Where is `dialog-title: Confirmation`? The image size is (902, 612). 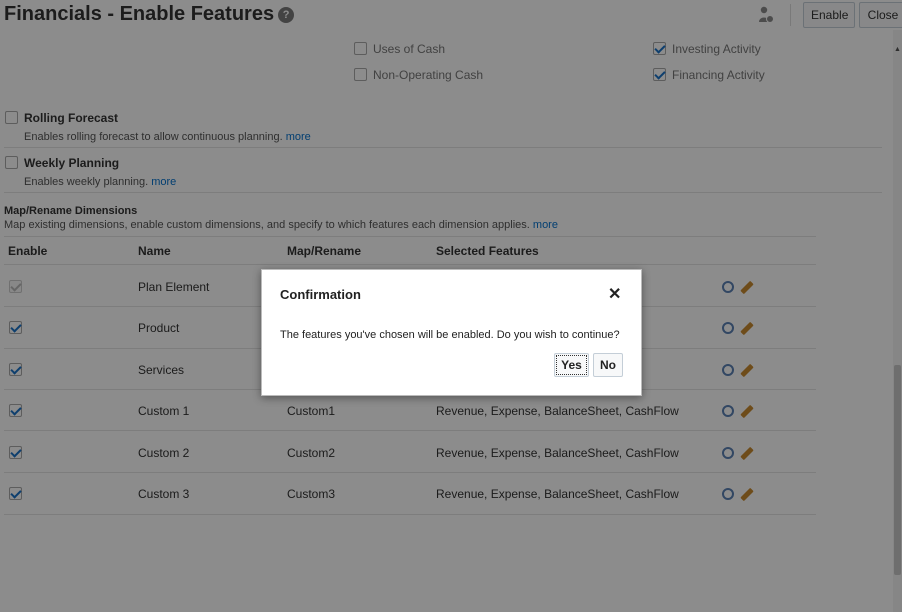
dialog-title: Confirmation is located at coordinates (320, 294).